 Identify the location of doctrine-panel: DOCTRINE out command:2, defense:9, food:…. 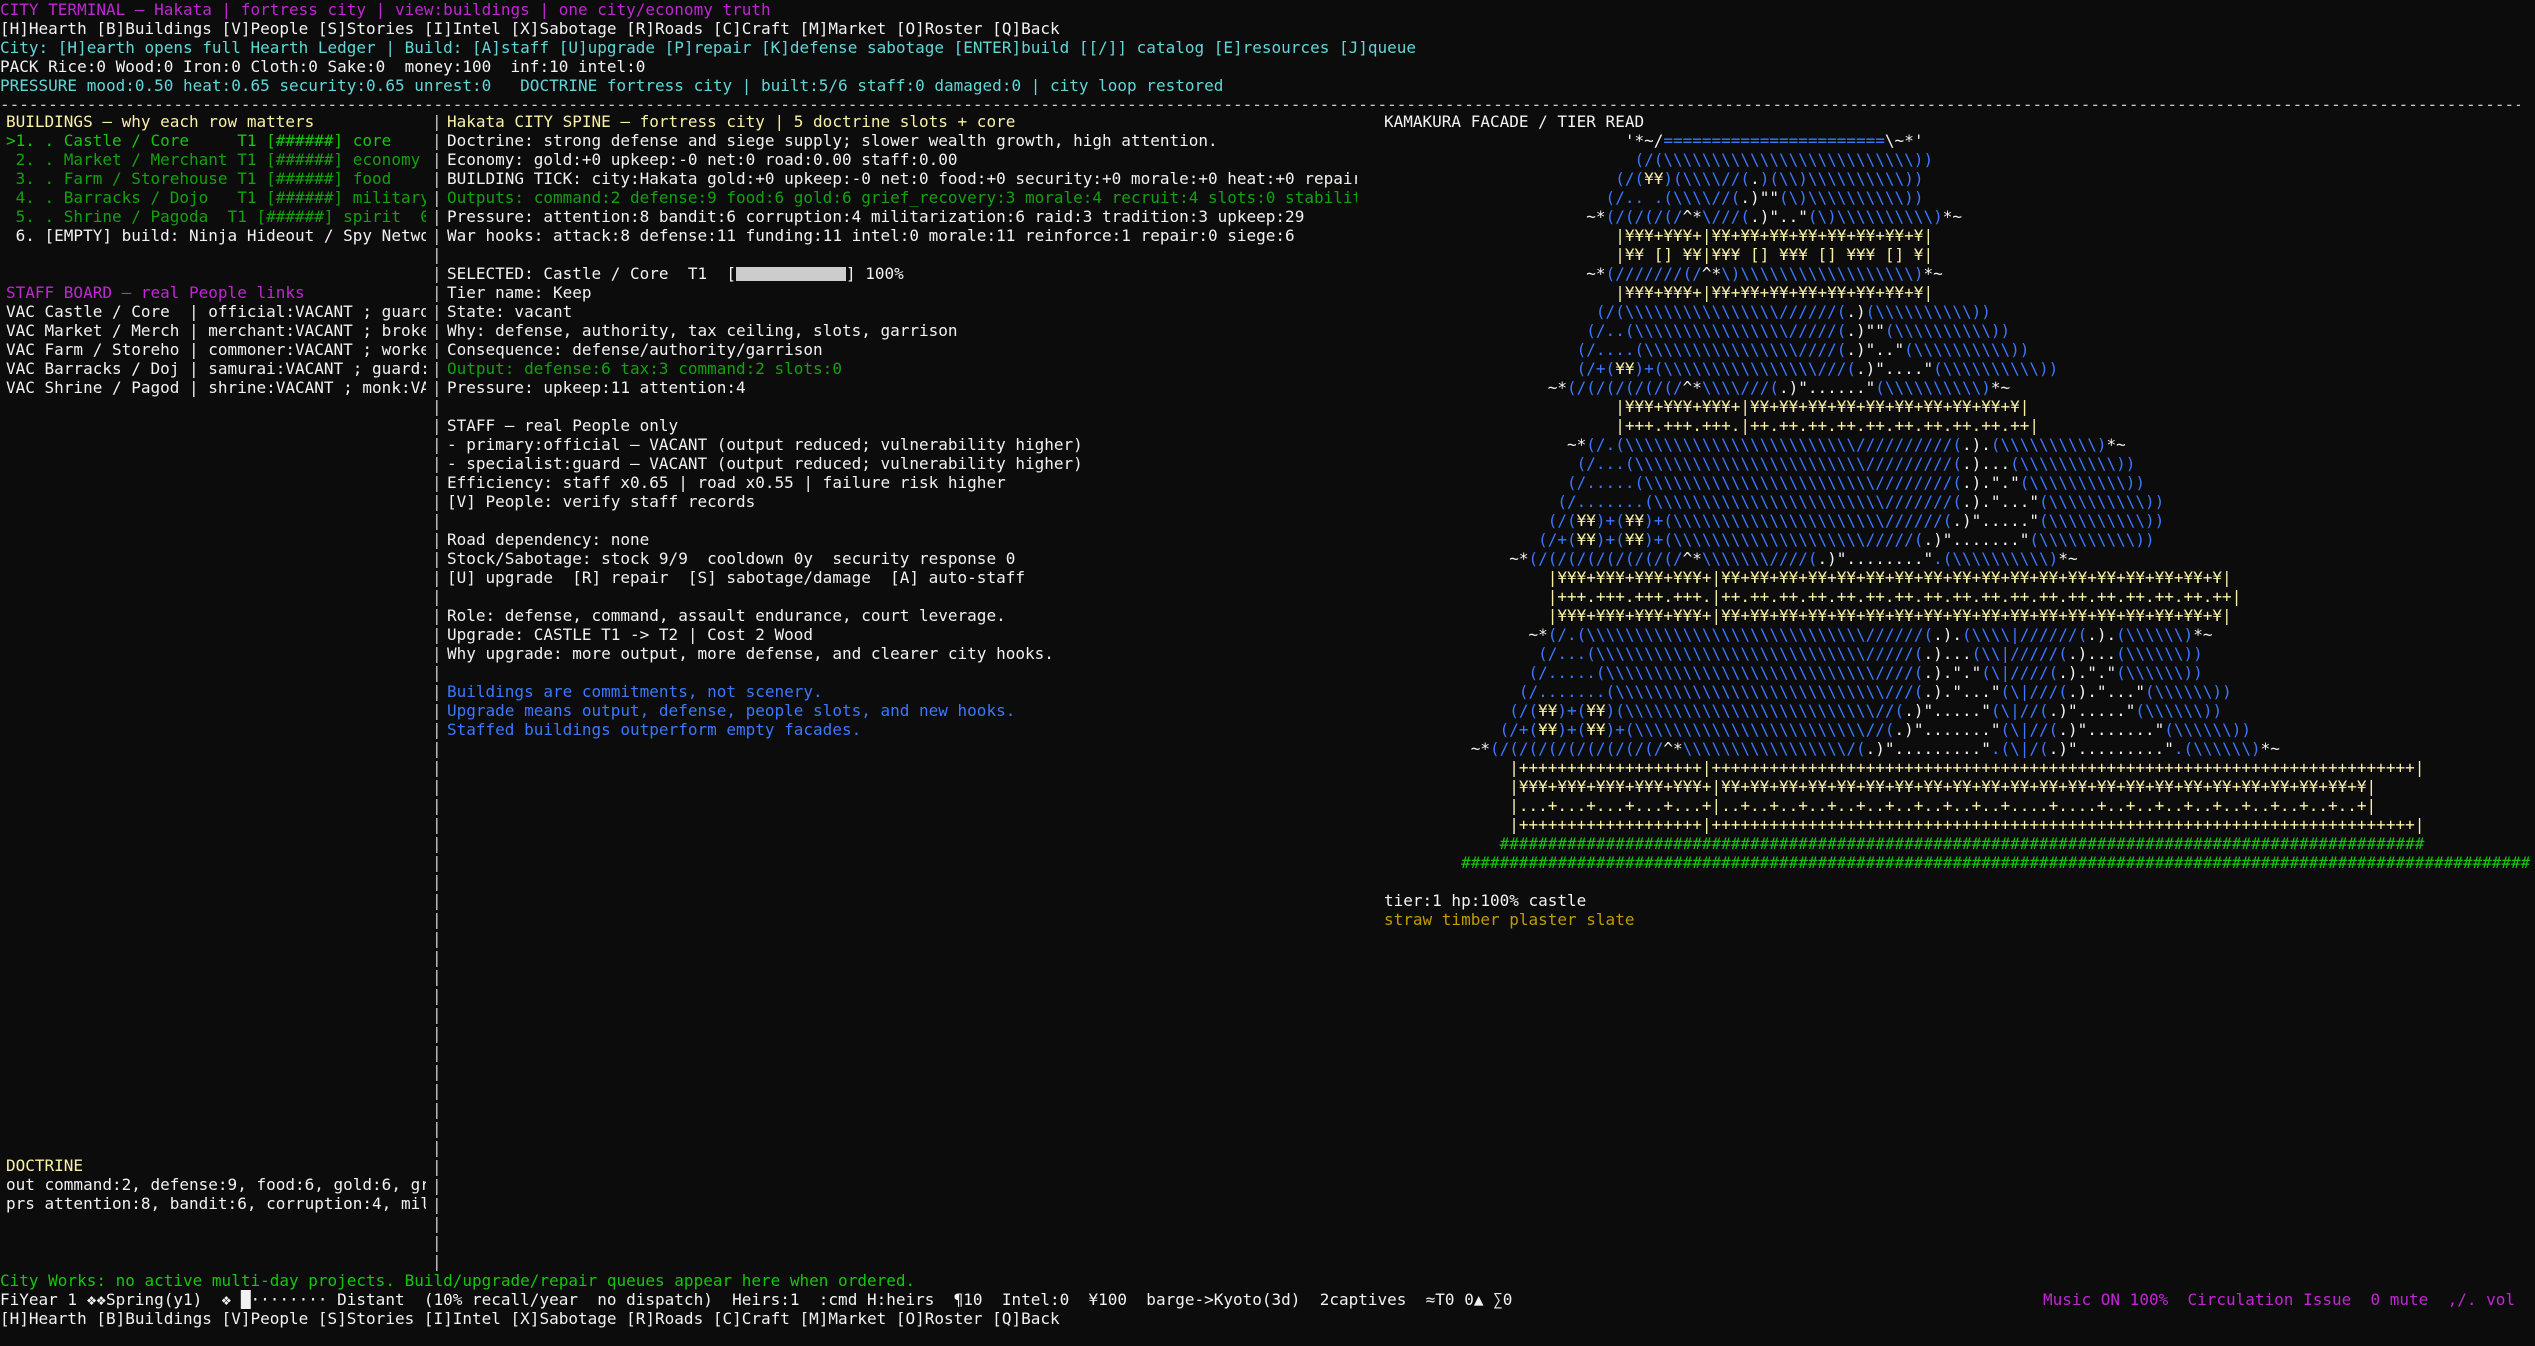
(216, 1184).